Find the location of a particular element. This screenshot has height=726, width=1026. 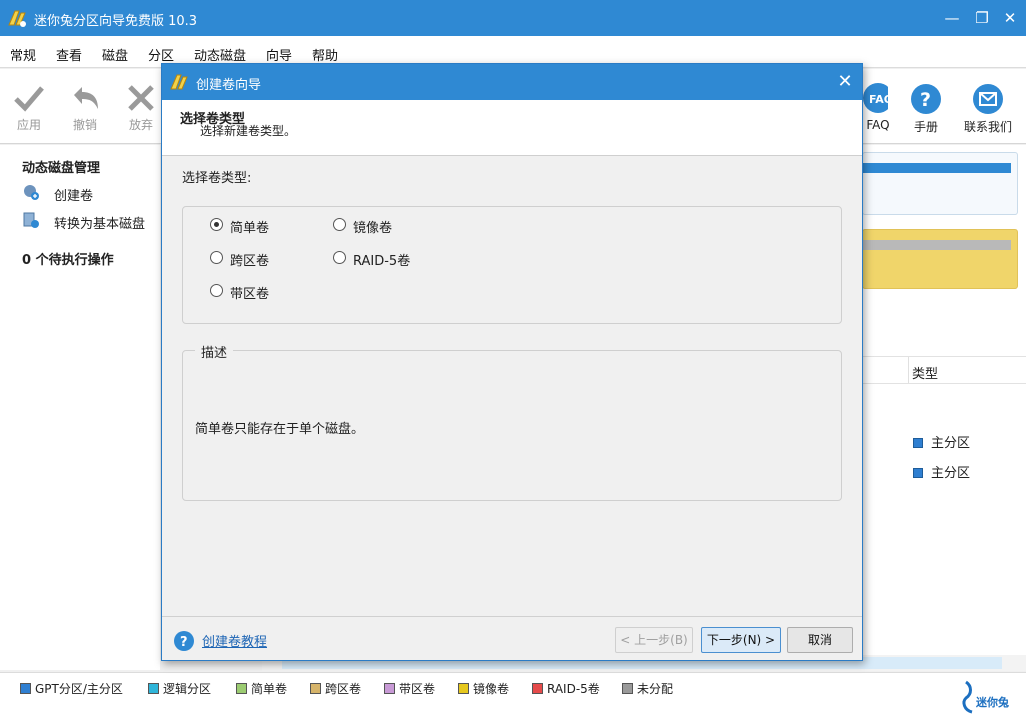

next-button: 下一步(N) > is located at coordinates (741, 640).